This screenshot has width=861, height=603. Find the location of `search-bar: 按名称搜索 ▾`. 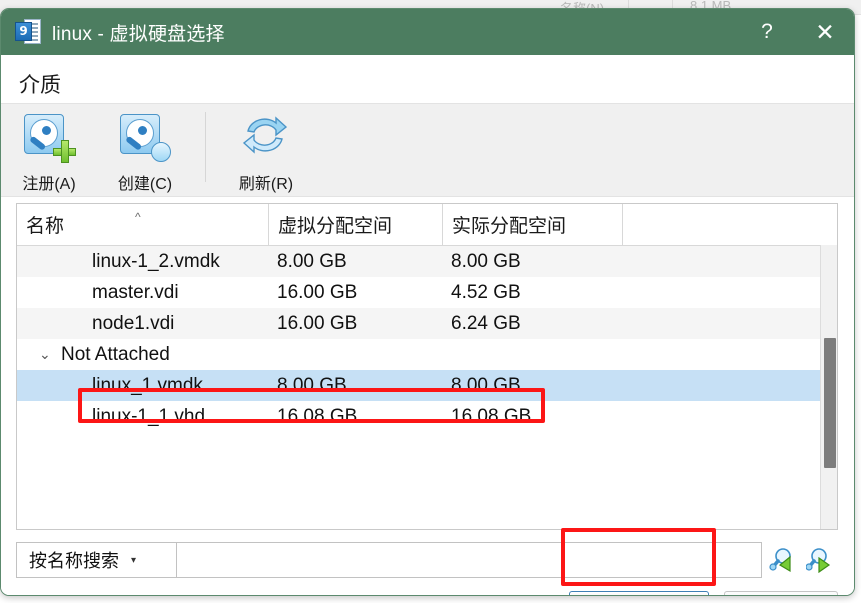

search-bar: 按名称搜索 ▾ is located at coordinates (427, 560).